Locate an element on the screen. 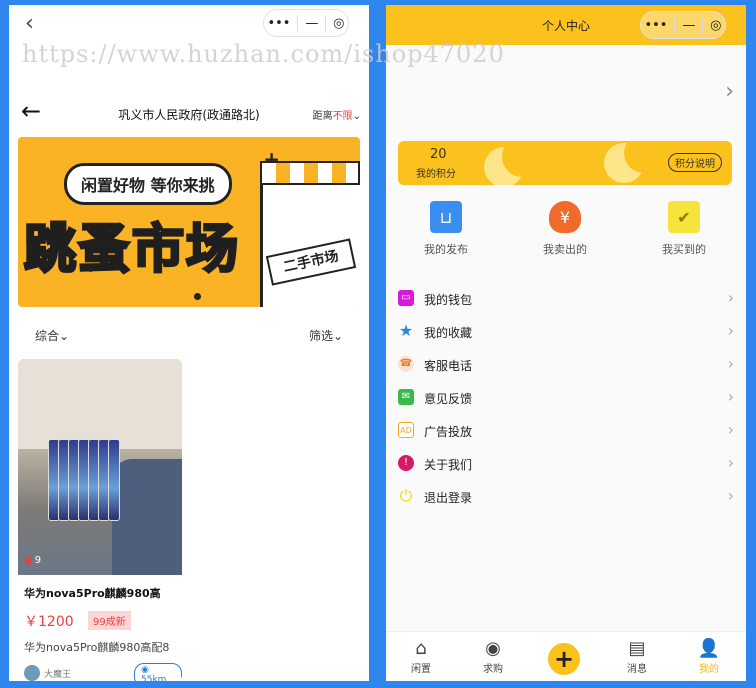 The height and width of the screenshot is (688, 756). menu-item-feedback: ✉ 意见反馈 › is located at coordinates (566, 398).